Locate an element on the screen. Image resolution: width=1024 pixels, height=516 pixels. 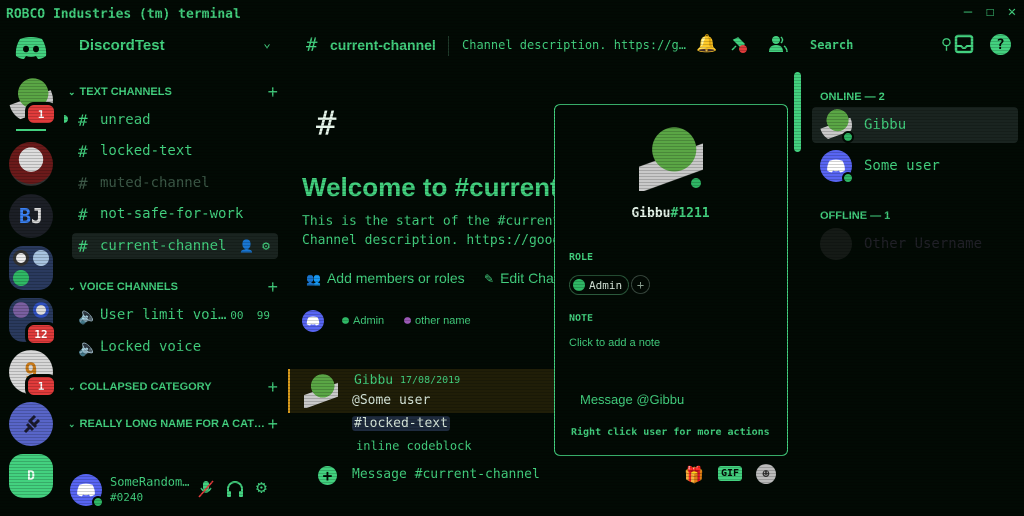
server-icon-d: D is located at coordinates (31, 476).